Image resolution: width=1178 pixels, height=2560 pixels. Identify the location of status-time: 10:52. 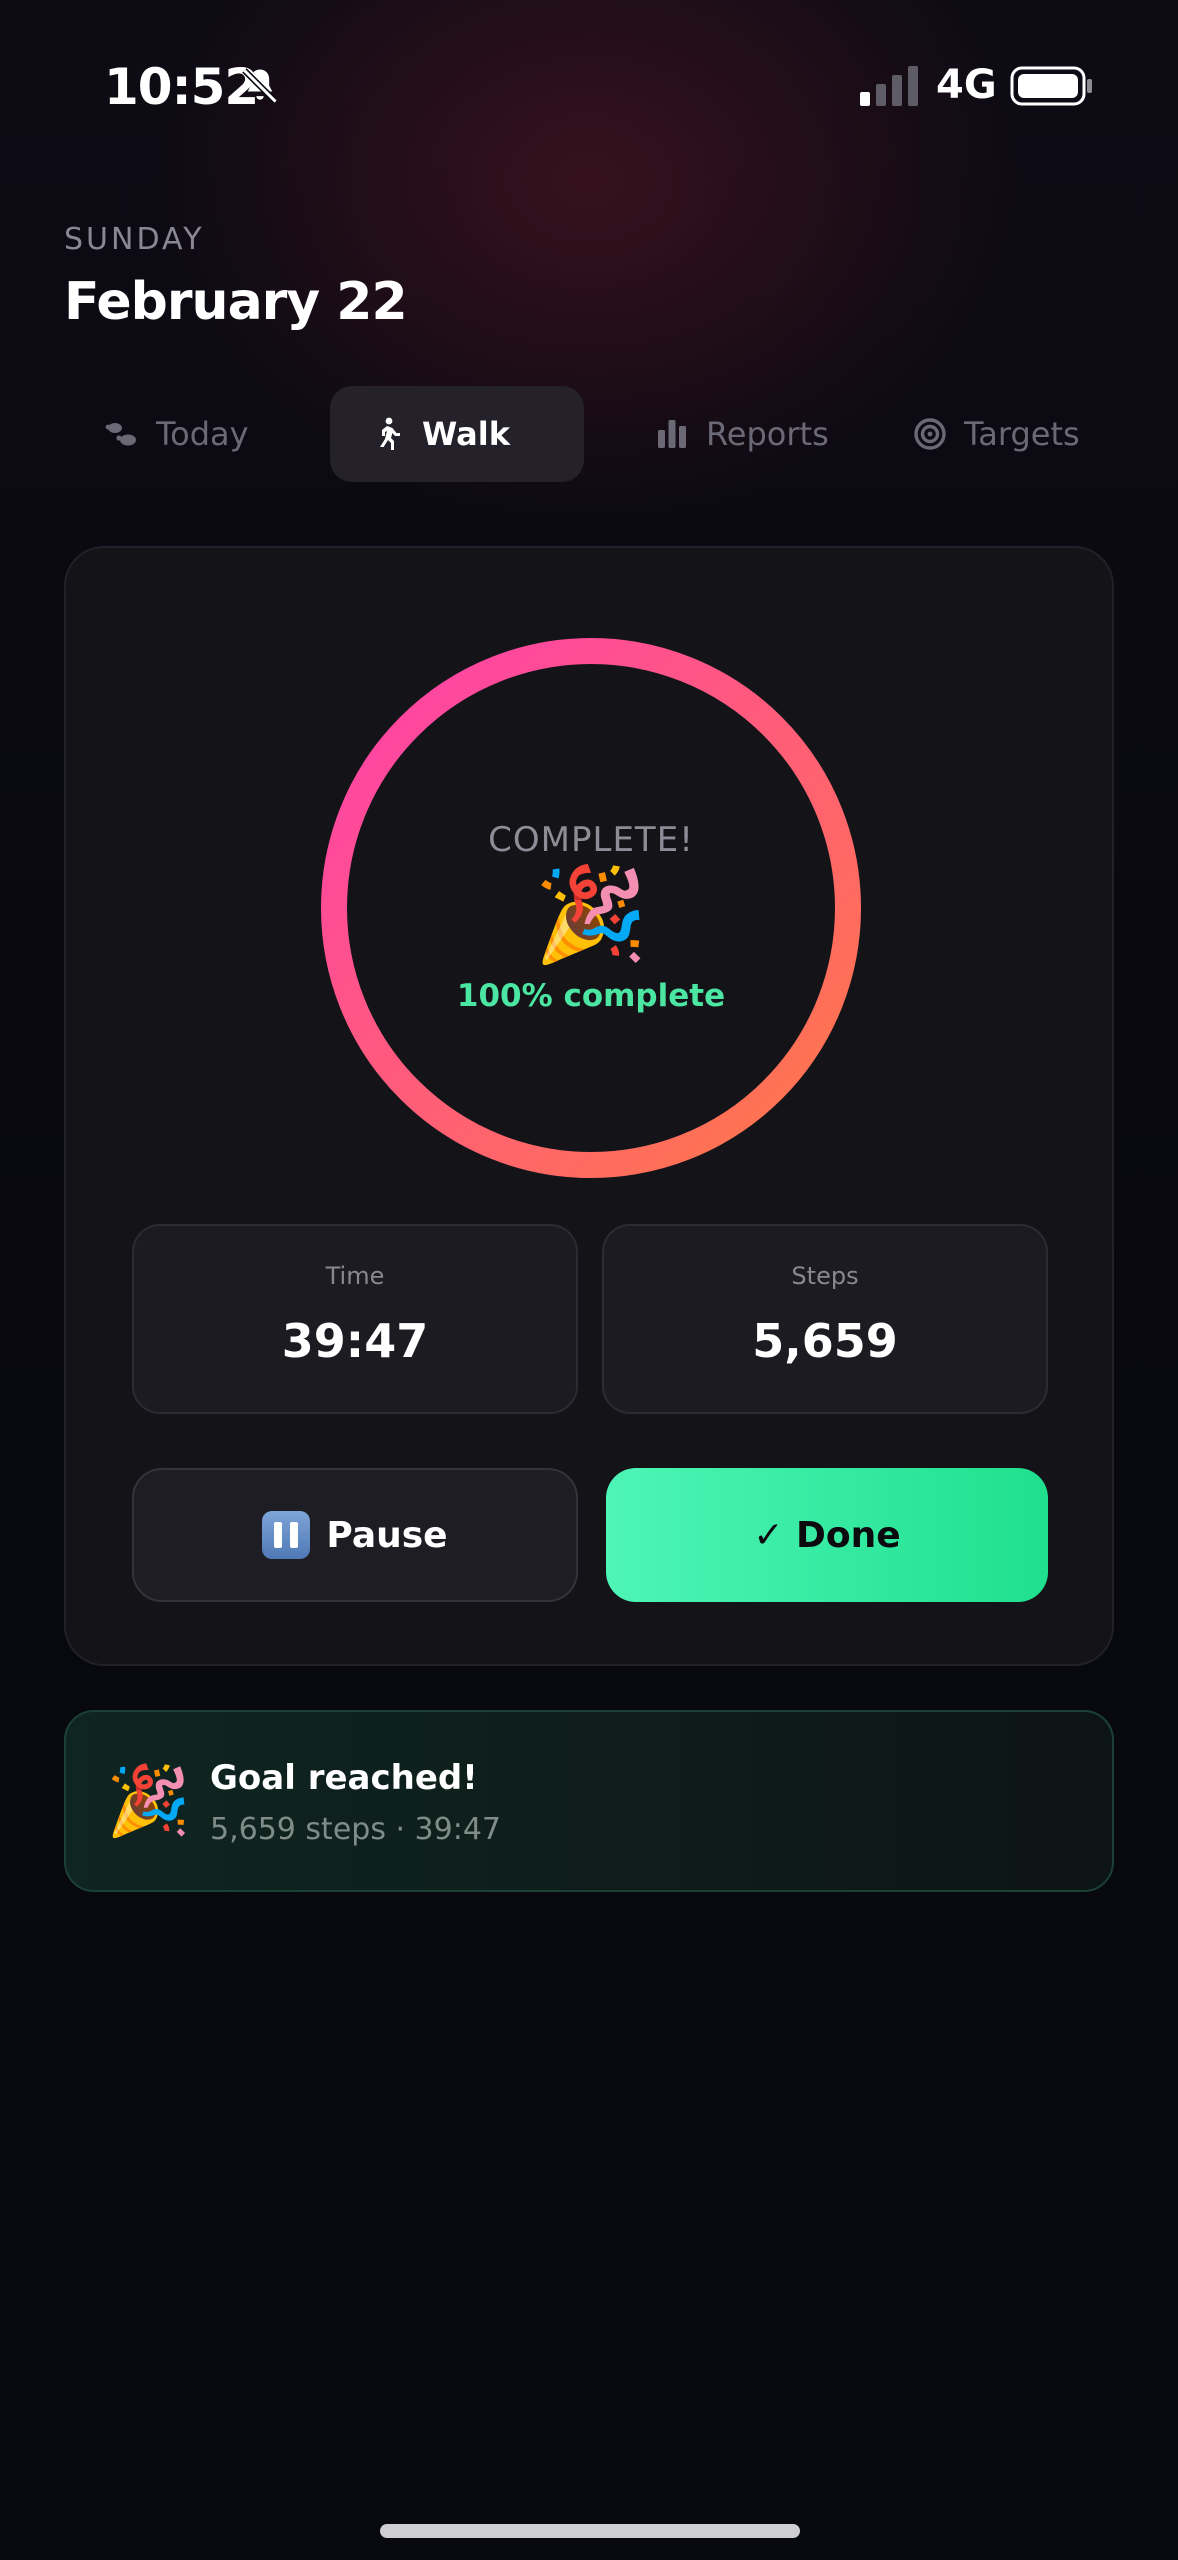
(181, 87).